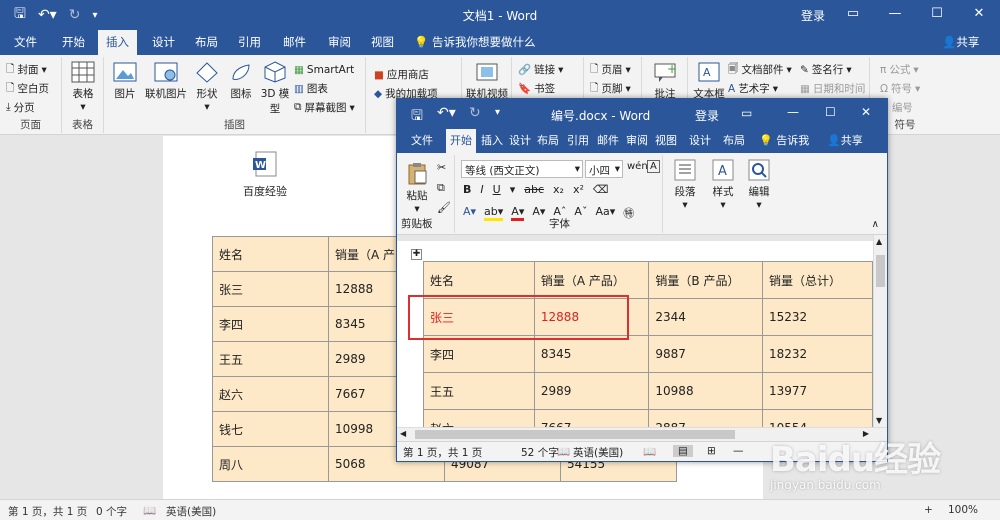  I want to click on sub-redo-icon: ↻, so click(475, 113).